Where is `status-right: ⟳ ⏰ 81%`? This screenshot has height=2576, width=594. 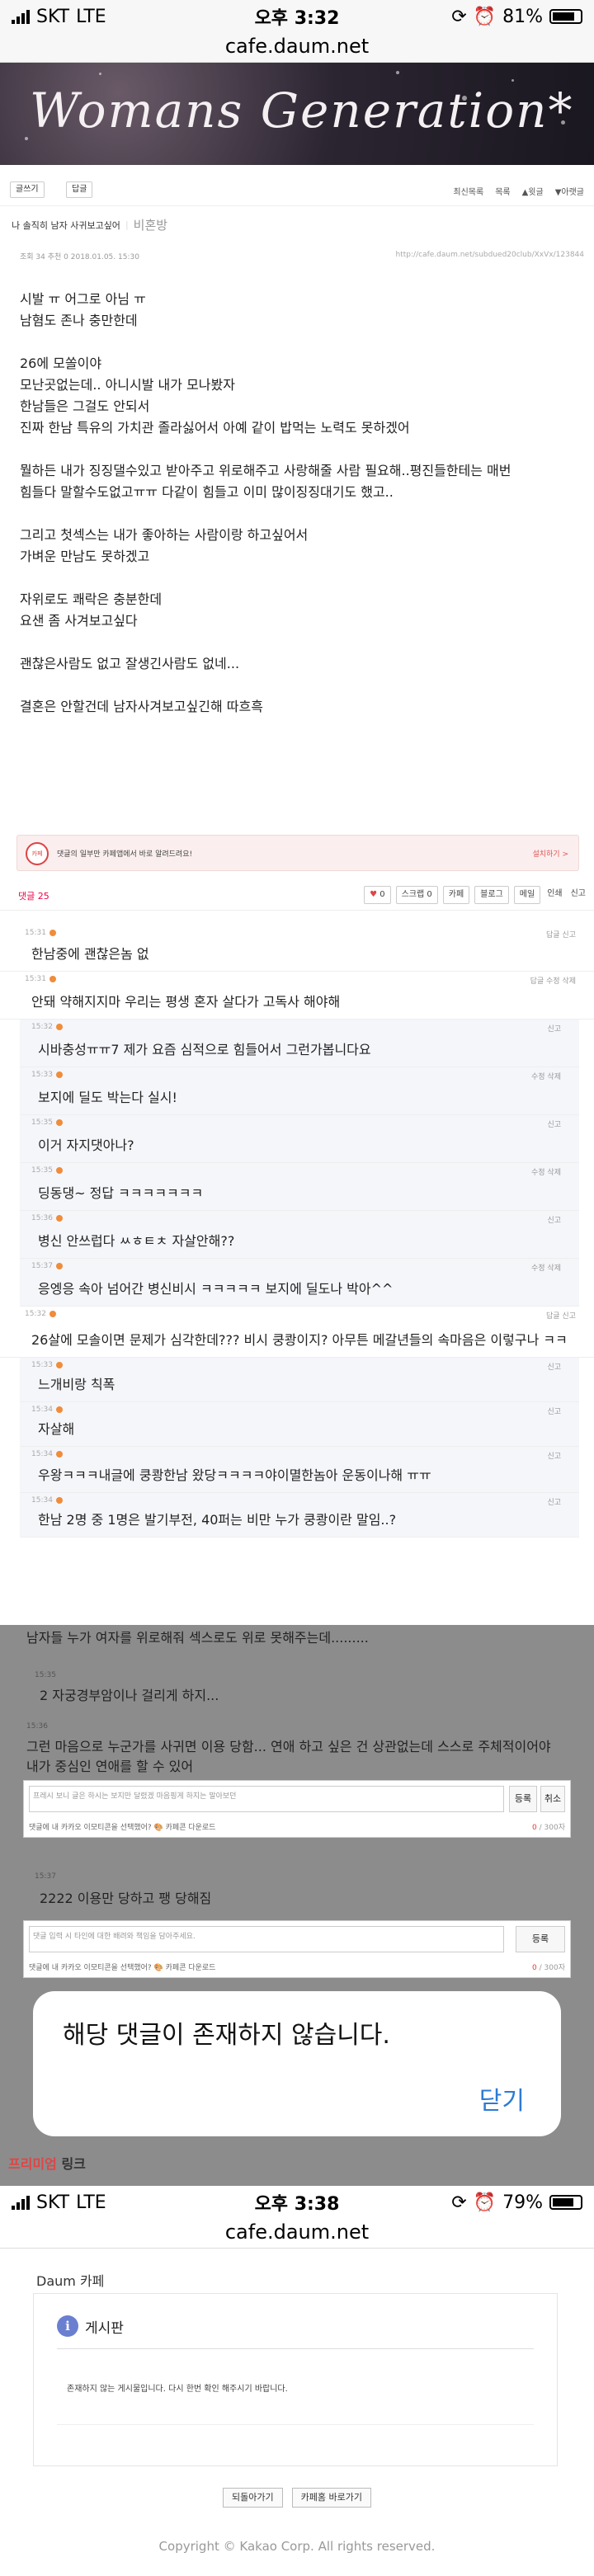
status-right: ⟳ ⏰ 81% is located at coordinates (516, 17).